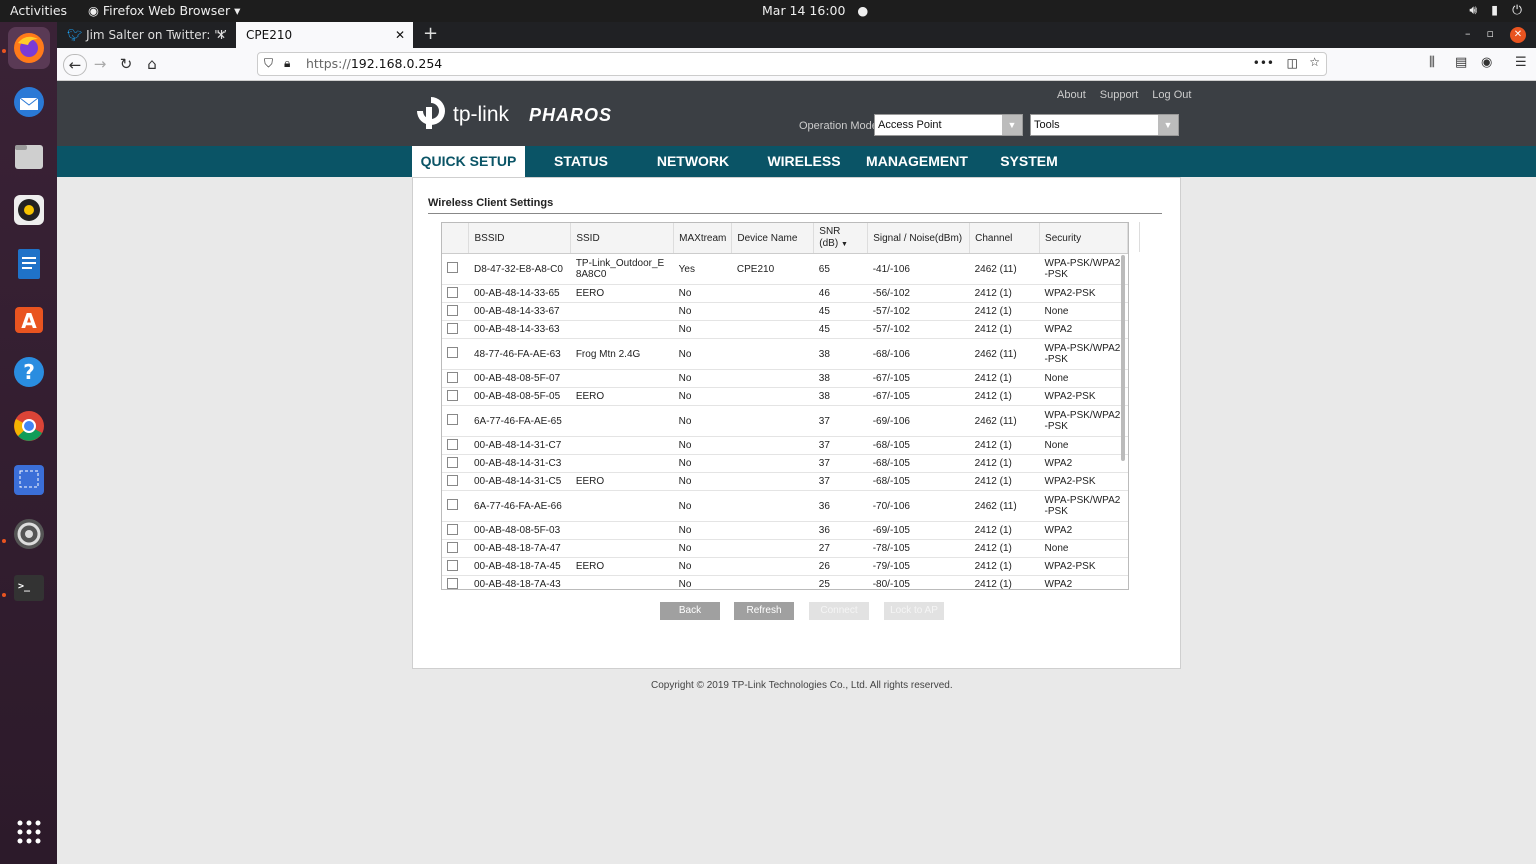  I want to click on tab-cpe210: CPE210 ✕, so click(324, 35).